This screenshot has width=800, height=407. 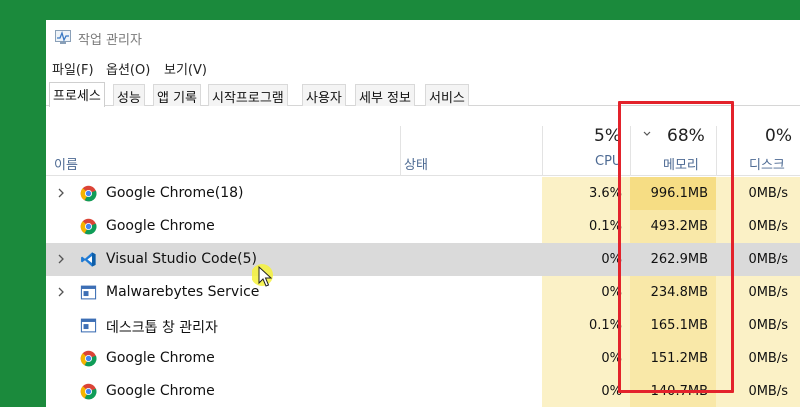 I want to click on memory-cell: 165.1MB, so click(x=673, y=325).